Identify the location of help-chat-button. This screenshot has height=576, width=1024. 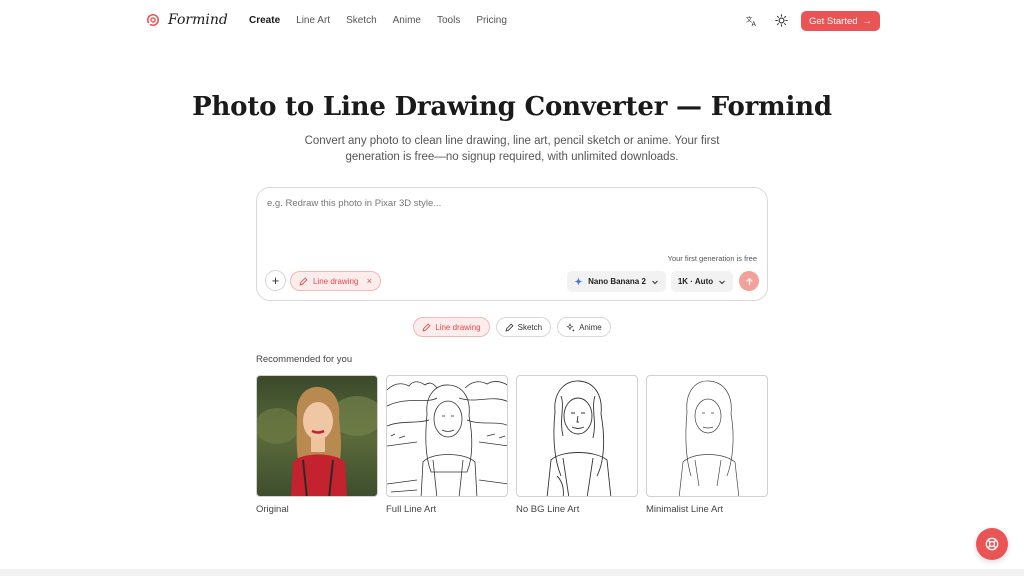
(992, 544).